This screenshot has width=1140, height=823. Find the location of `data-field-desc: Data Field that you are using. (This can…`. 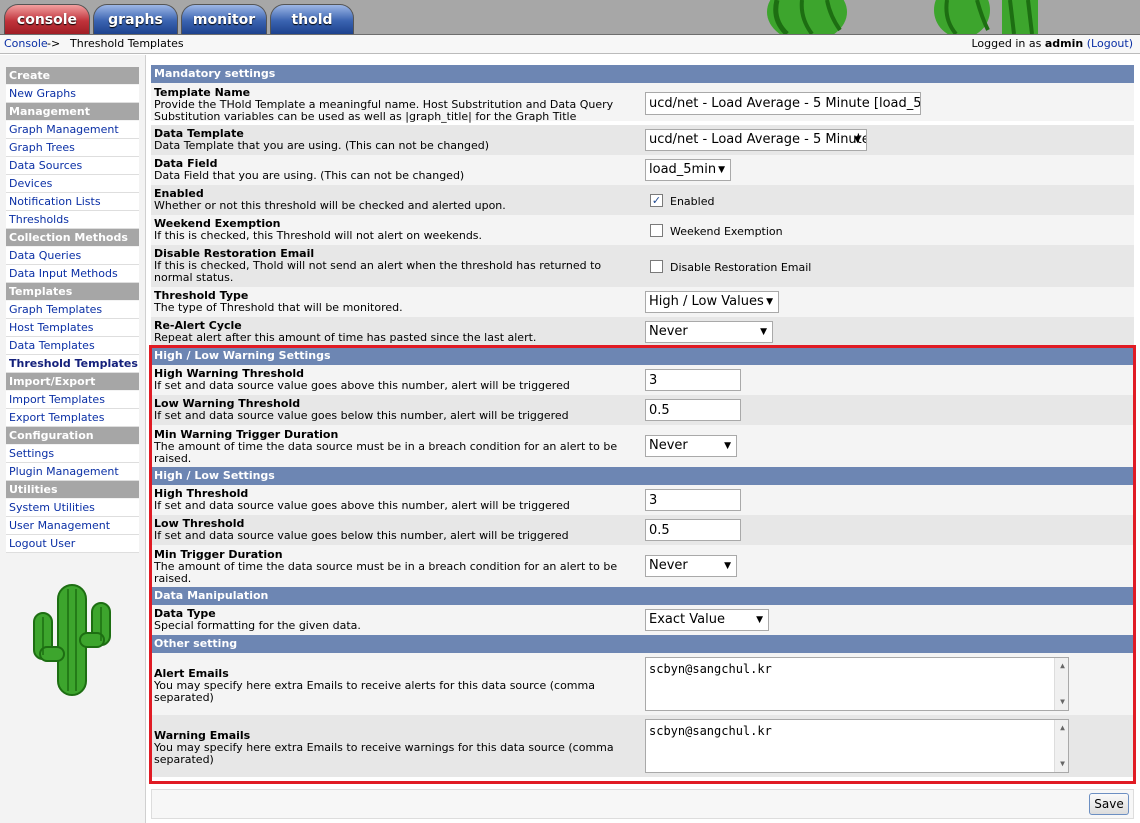

data-field-desc: Data Field that you are using. (This can… is located at coordinates (309, 175).